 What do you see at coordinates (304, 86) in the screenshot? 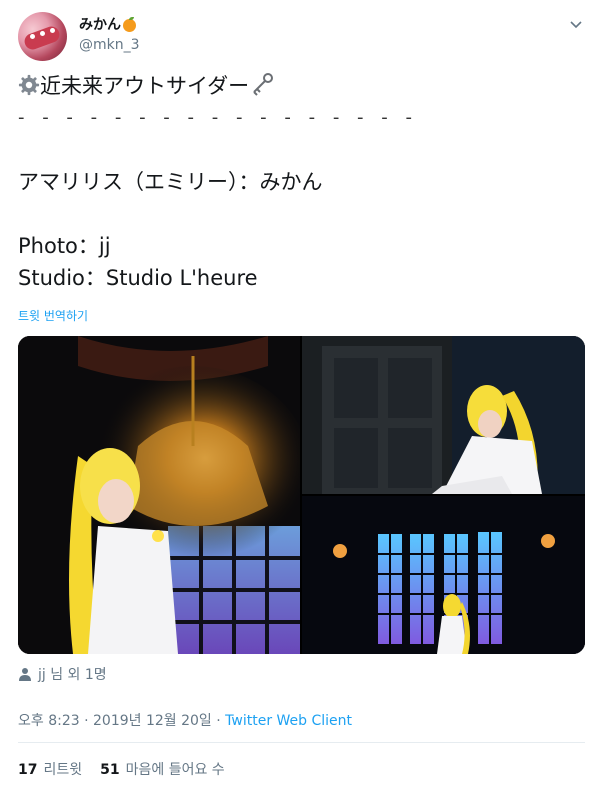
I see `tweet-line-title: 近未来アウトサイダー` at bounding box center [304, 86].